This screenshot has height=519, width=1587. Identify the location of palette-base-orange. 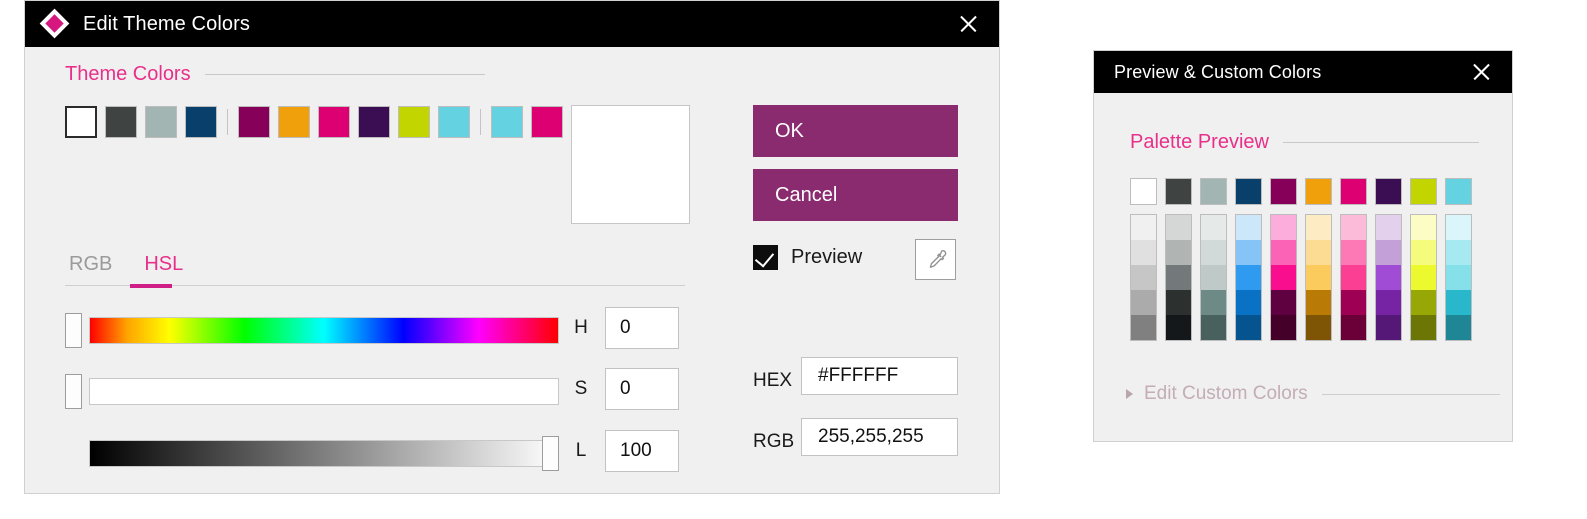
(1318, 191).